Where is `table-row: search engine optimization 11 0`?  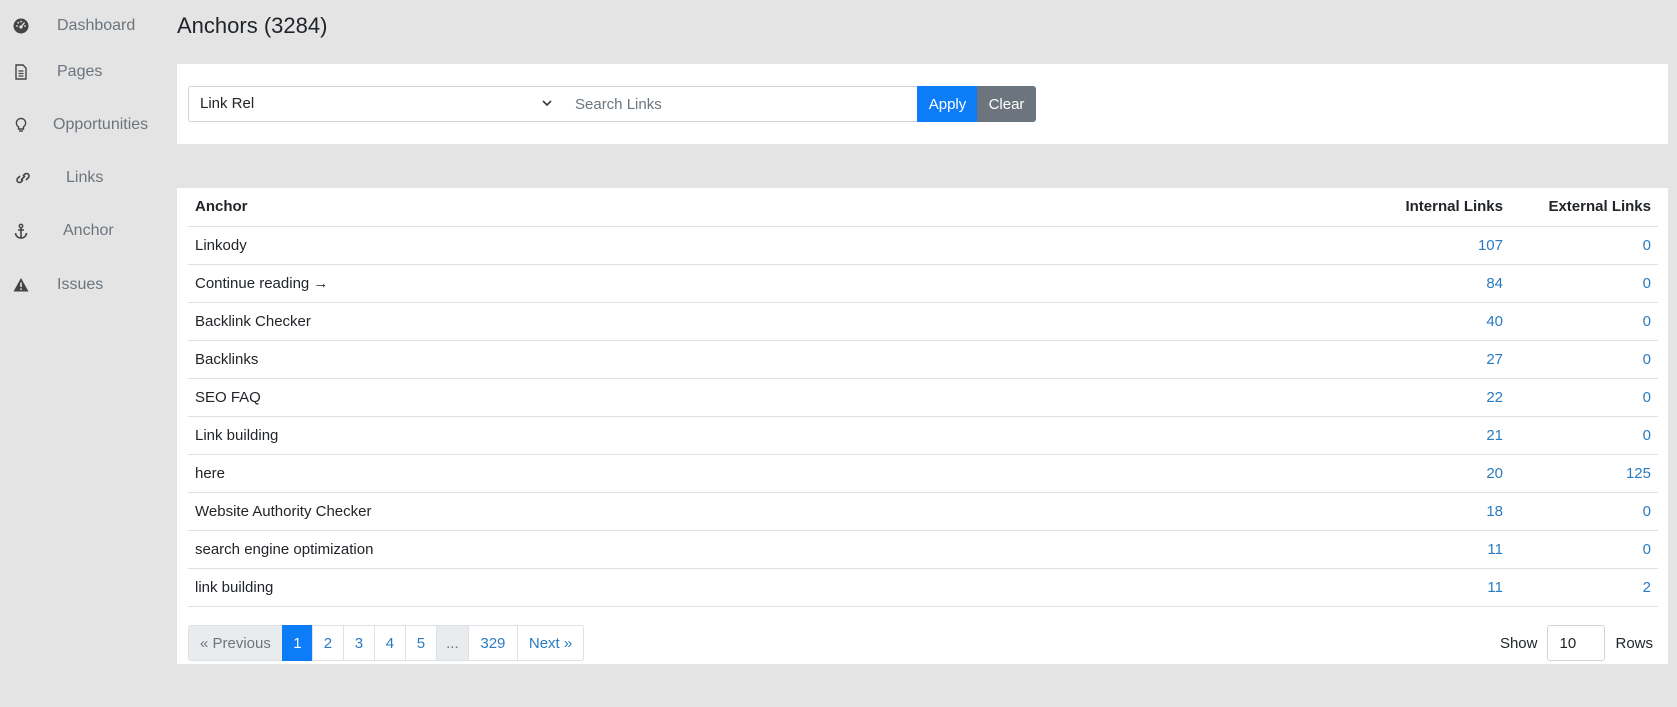
table-row: search engine optimization 11 0 is located at coordinates (923, 549).